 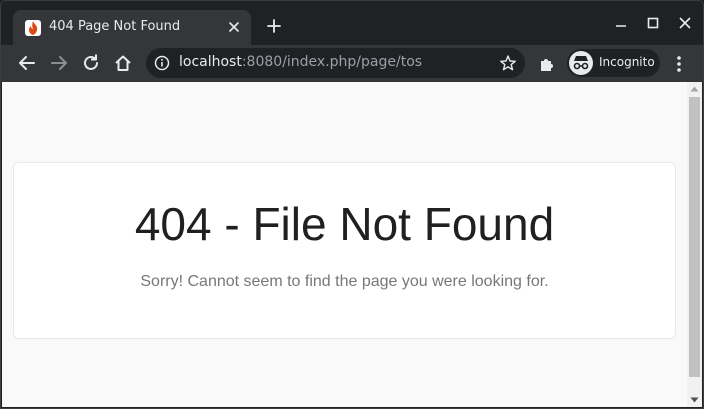 I want to click on address-bar: localhost:8080/index.php/page/tos, so click(x=335, y=63).